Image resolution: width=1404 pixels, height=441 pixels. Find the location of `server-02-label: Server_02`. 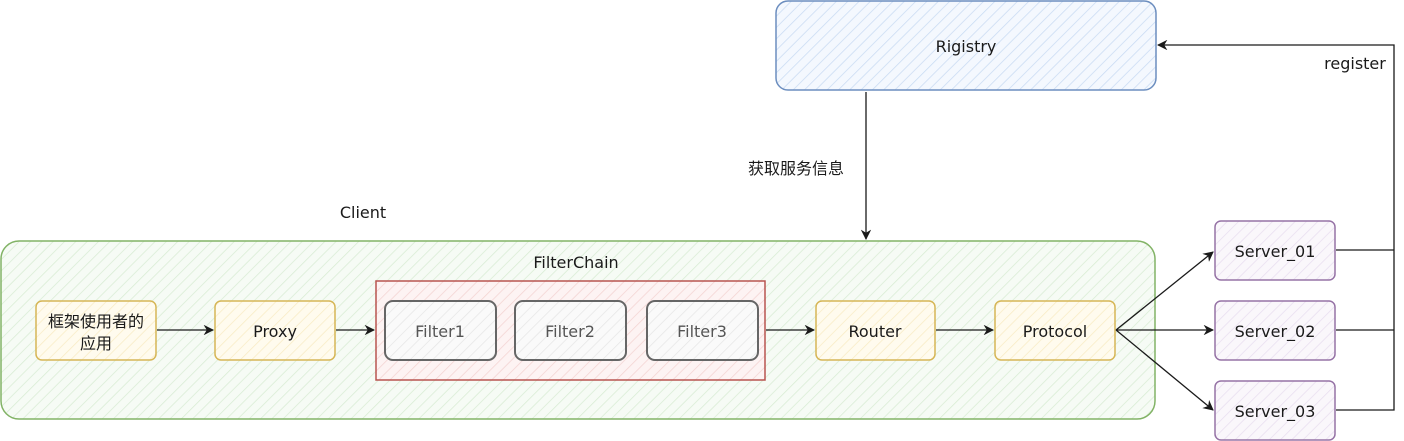

server-02-label: Server_02 is located at coordinates (1275, 332).